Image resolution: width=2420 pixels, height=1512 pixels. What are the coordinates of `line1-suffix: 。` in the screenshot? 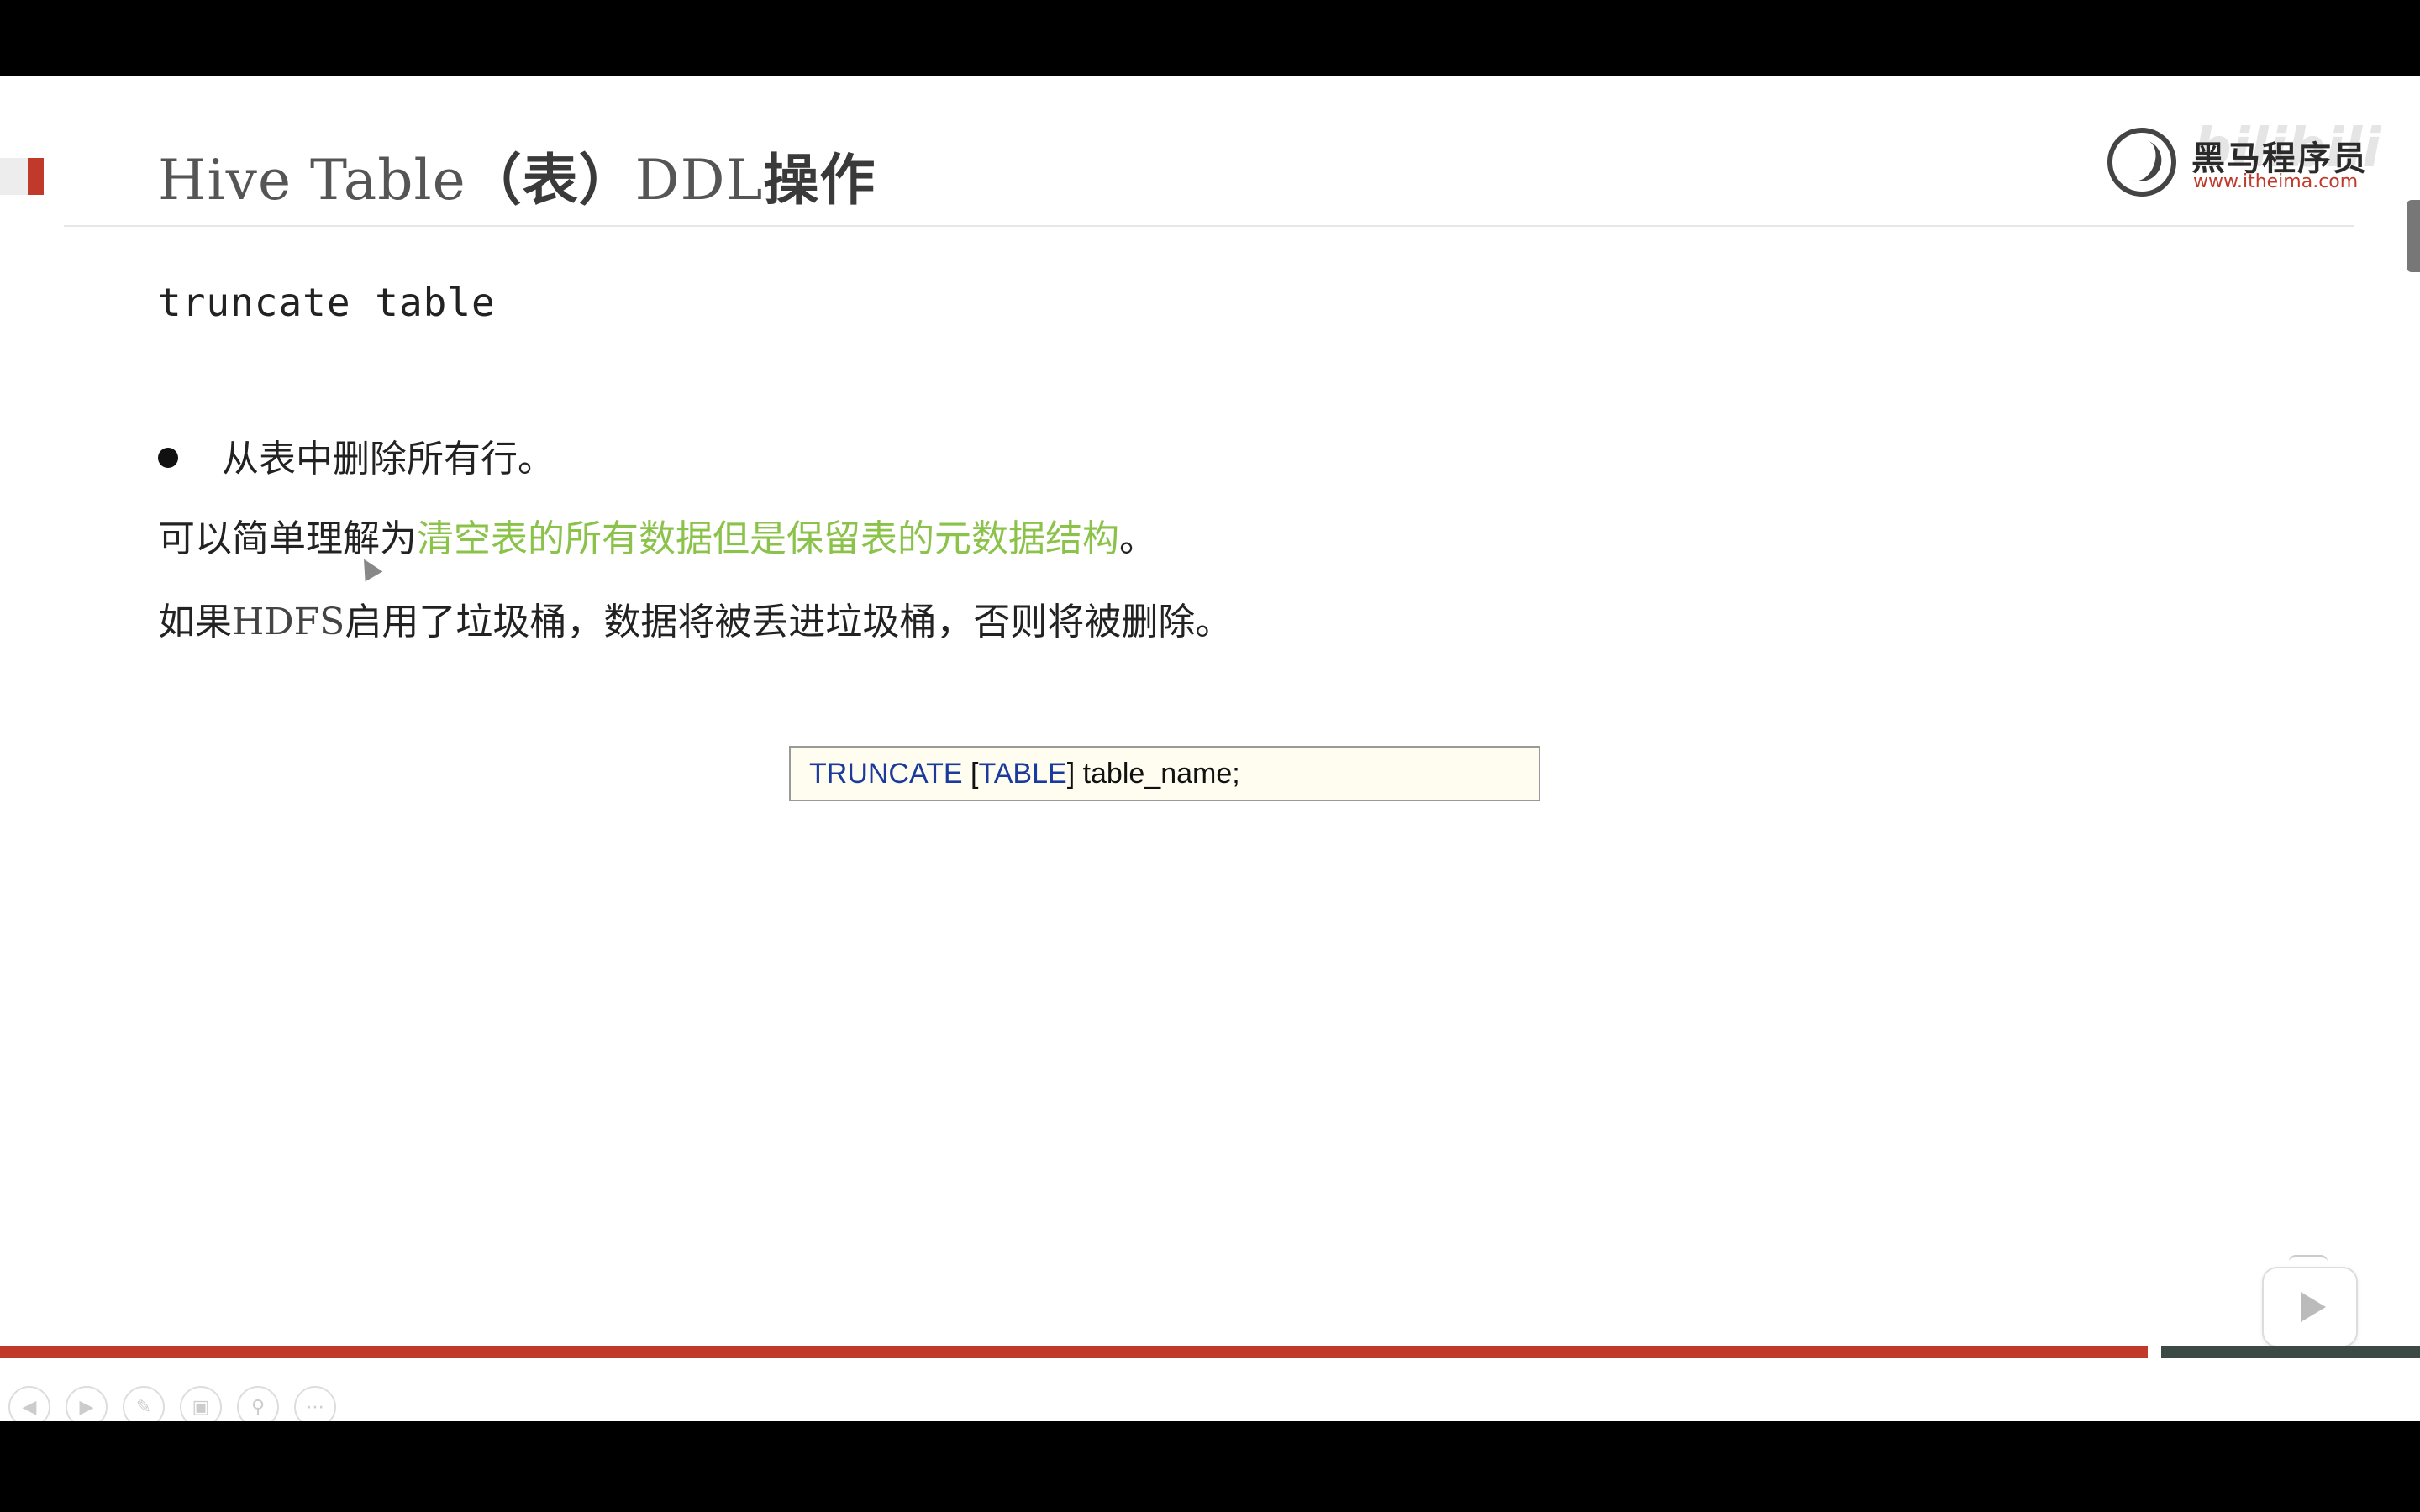 It's located at (1137, 538).